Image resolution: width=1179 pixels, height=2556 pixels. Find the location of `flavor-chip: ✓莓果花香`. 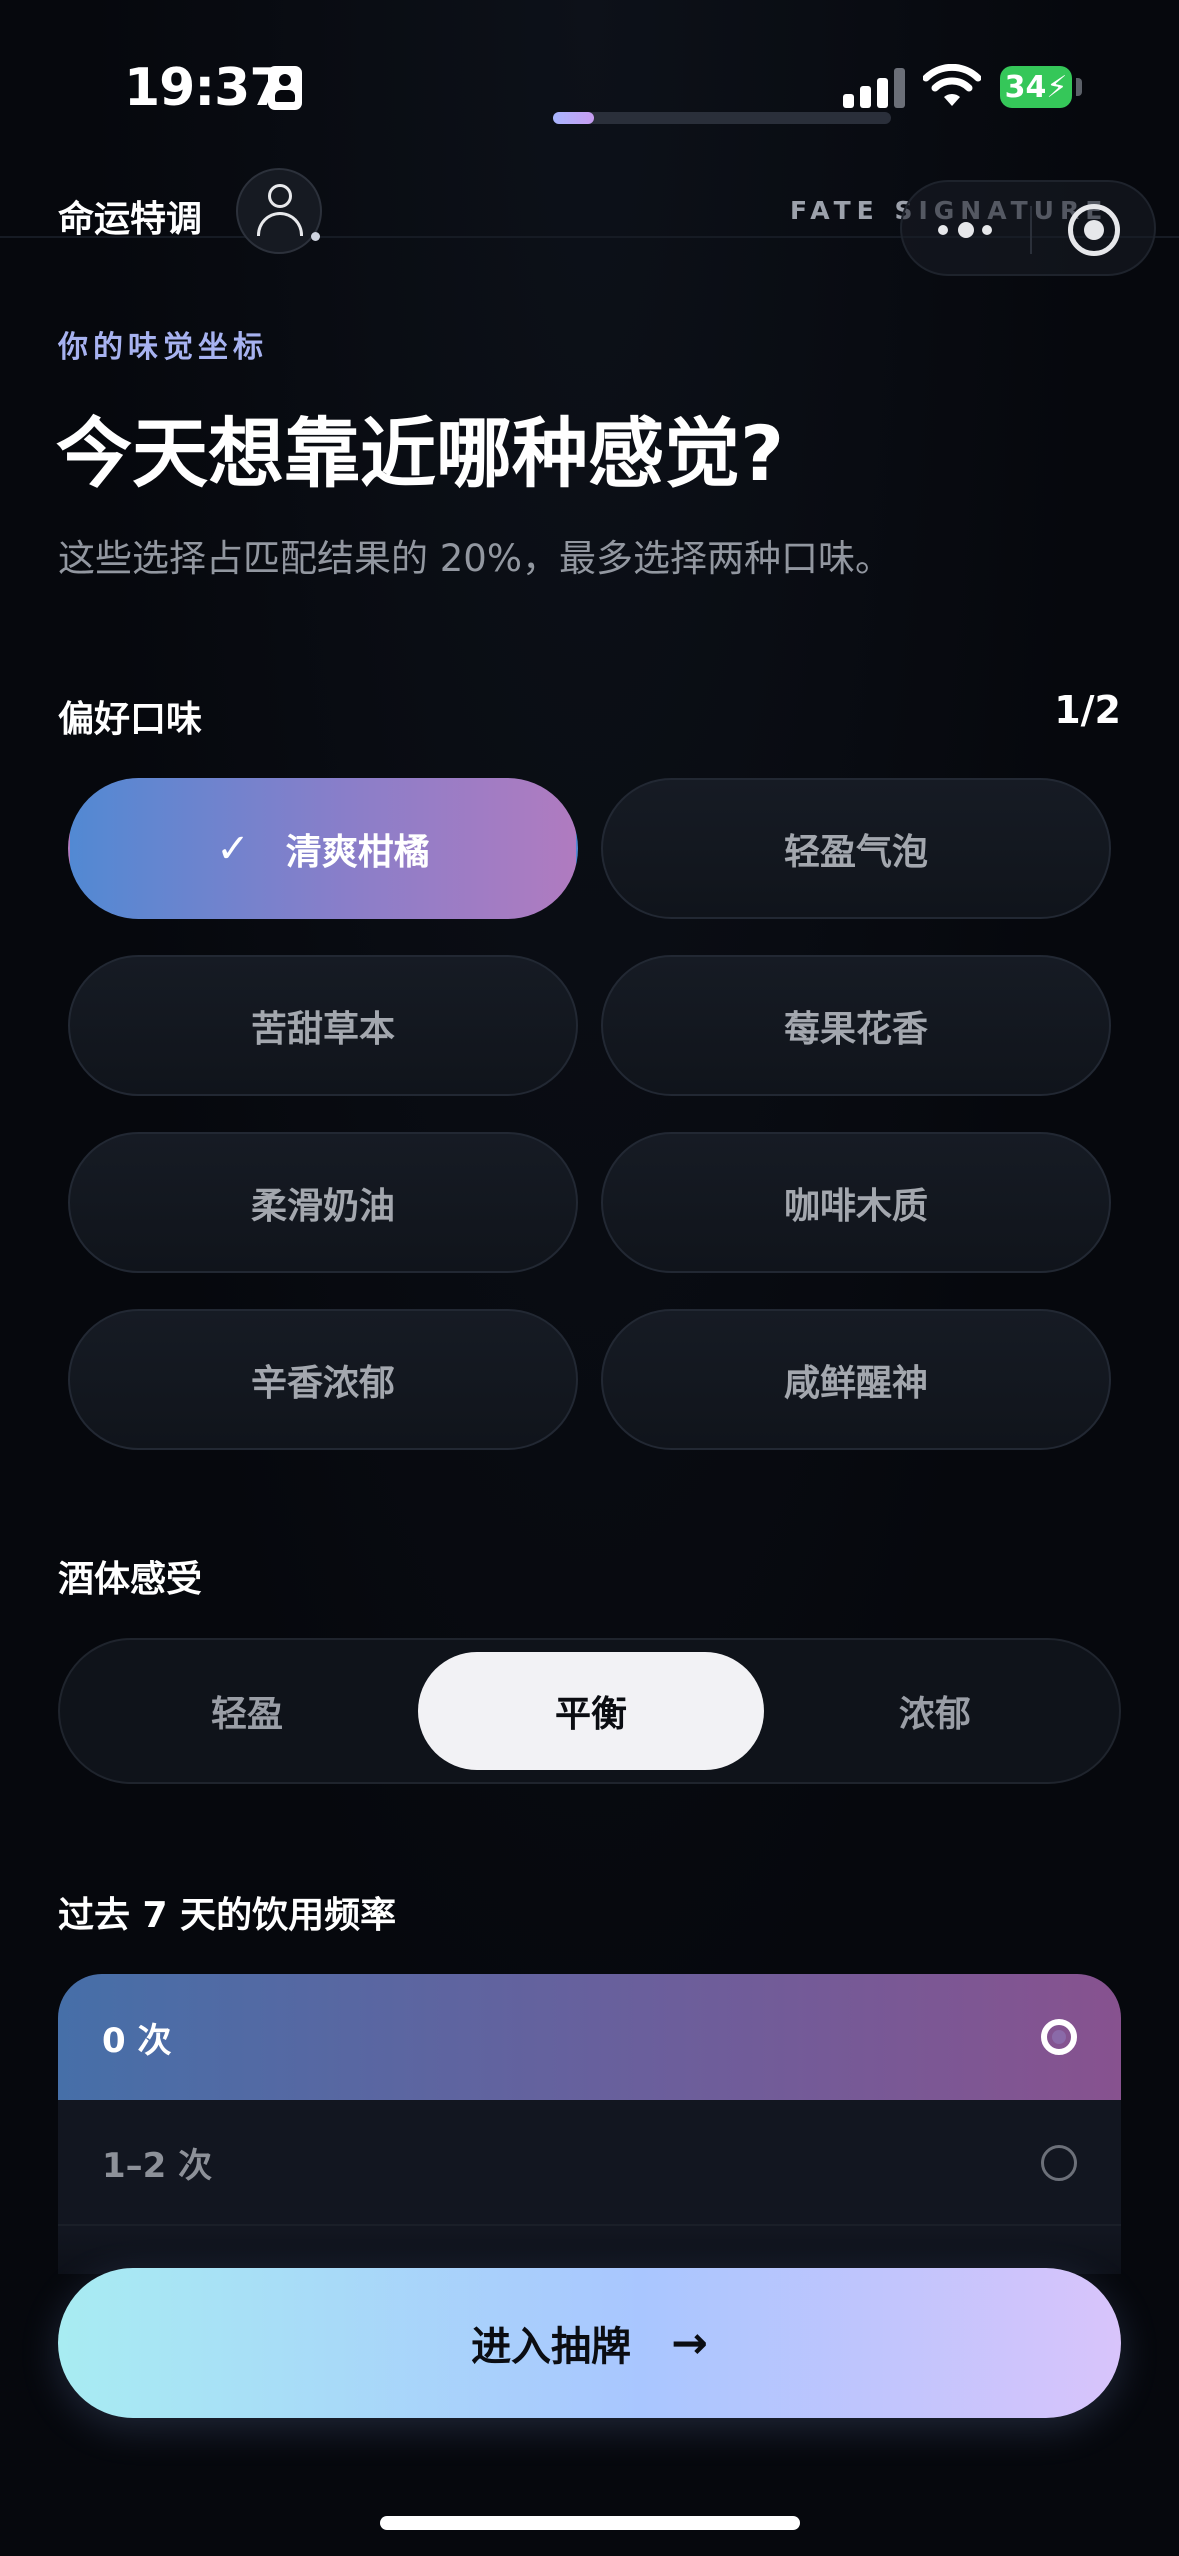

flavor-chip: ✓莓果花香 is located at coordinates (856, 1025).